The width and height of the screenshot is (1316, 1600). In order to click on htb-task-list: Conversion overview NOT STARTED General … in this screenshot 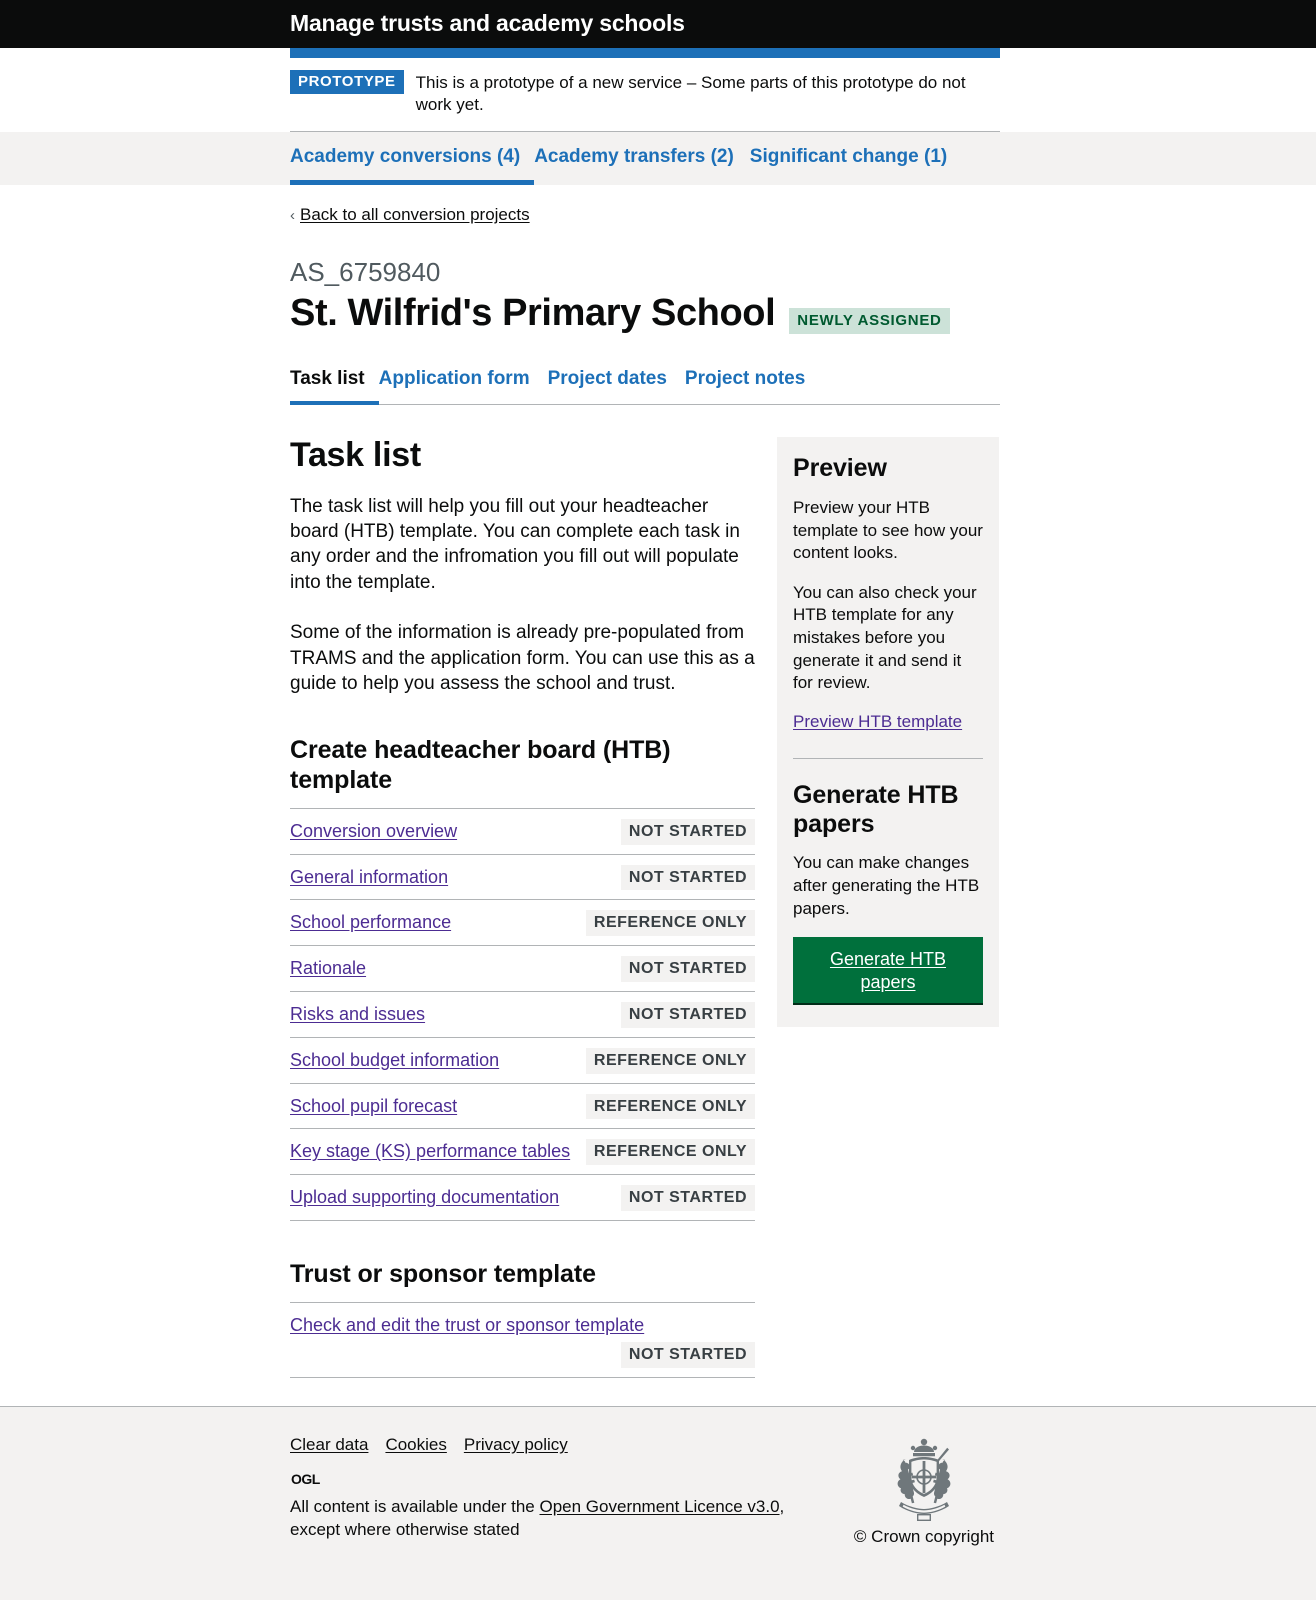, I will do `click(522, 1014)`.